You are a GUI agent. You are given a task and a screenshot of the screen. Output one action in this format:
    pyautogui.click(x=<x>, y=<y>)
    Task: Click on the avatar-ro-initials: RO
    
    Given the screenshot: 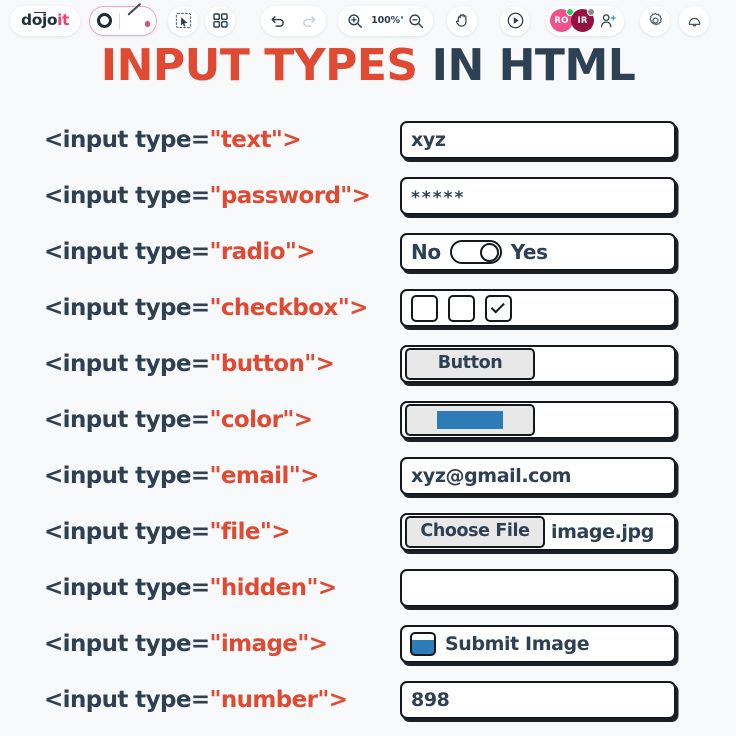 What is the action you would take?
    pyautogui.click(x=561, y=20)
    